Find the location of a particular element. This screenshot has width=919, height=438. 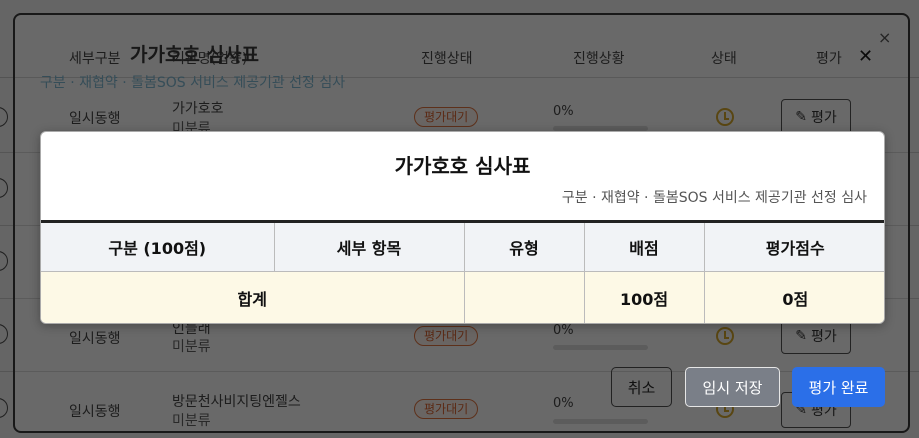

score-table-header-row: 구분 (100점) 세부 항목 유형 배점 평가점수 is located at coordinates (462, 246).